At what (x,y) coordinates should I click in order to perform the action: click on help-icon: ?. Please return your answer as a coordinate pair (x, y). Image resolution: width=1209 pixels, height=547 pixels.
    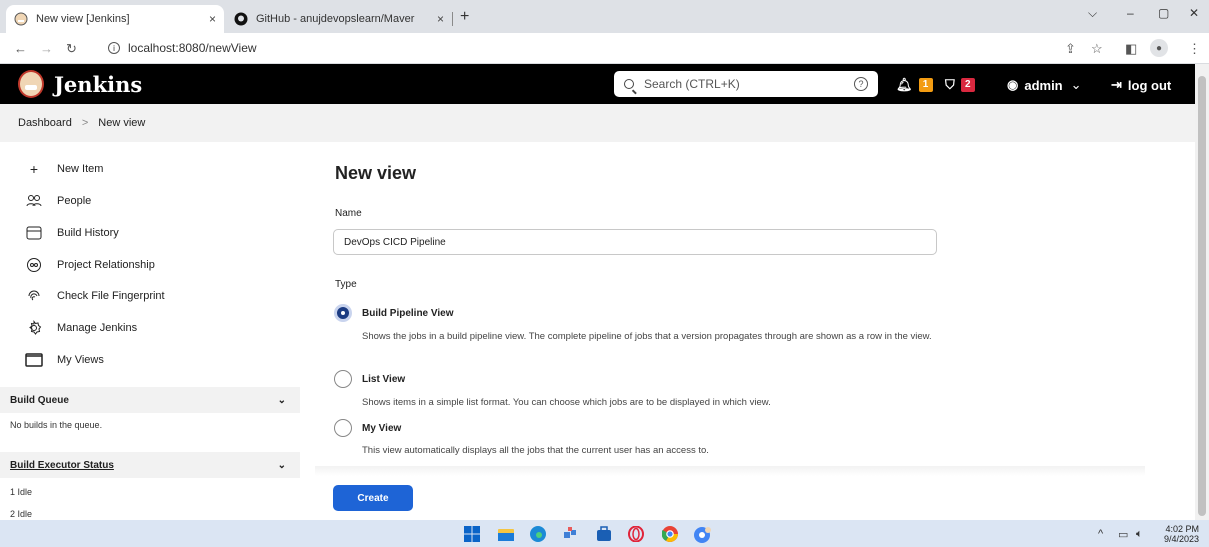
    Looking at the image, I should click on (861, 84).